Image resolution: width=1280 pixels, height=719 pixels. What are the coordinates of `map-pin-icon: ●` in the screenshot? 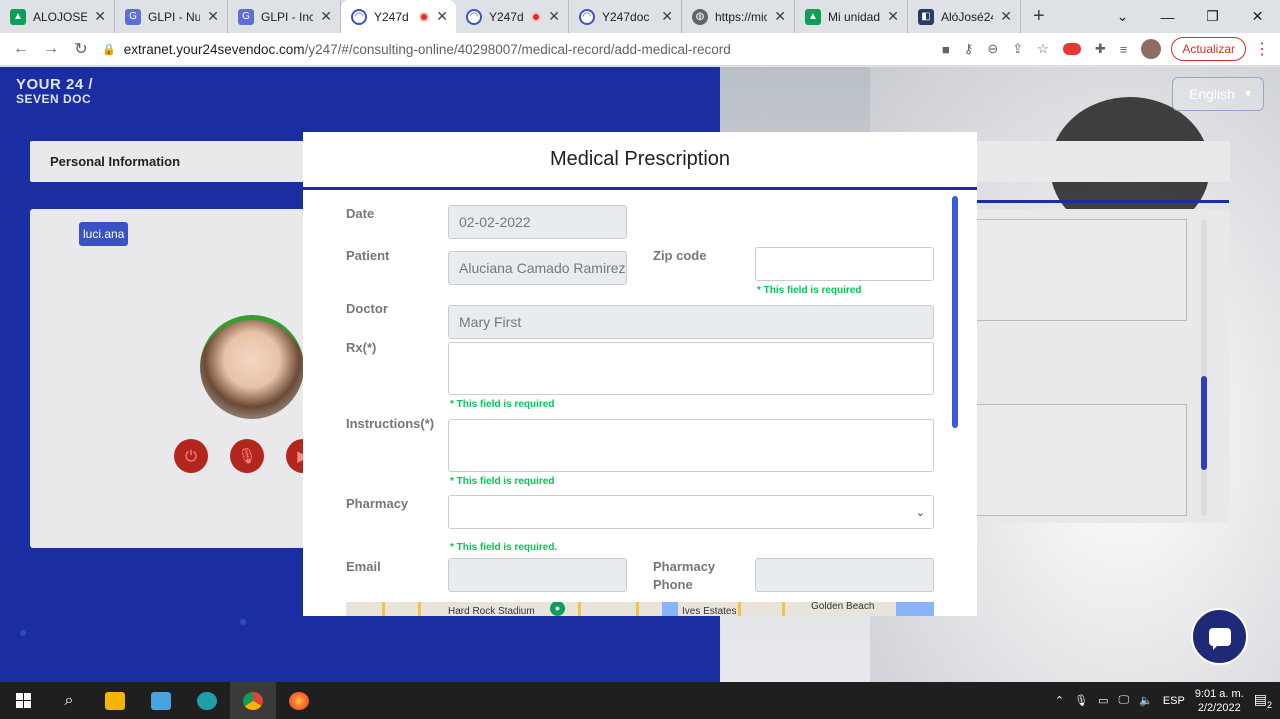 It's located at (557, 609).